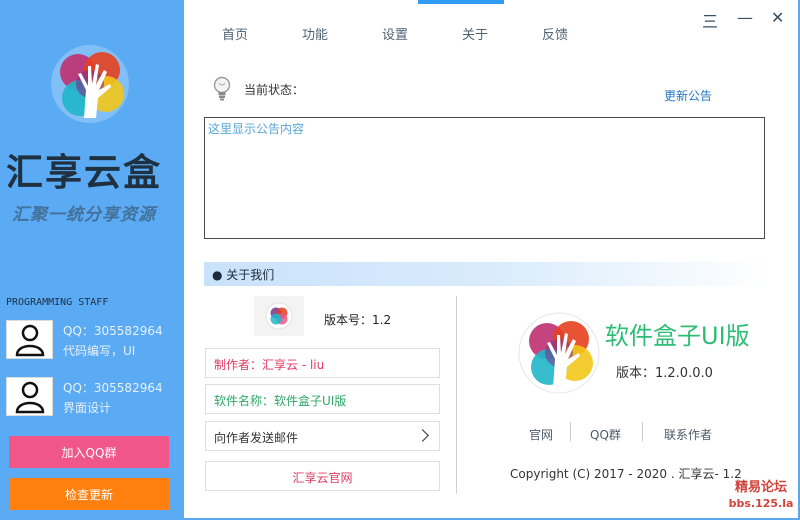  What do you see at coordinates (269, 365) in the screenshot?
I see `author-text: 制作者：汇享云 - liu` at bounding box center [269, 365].